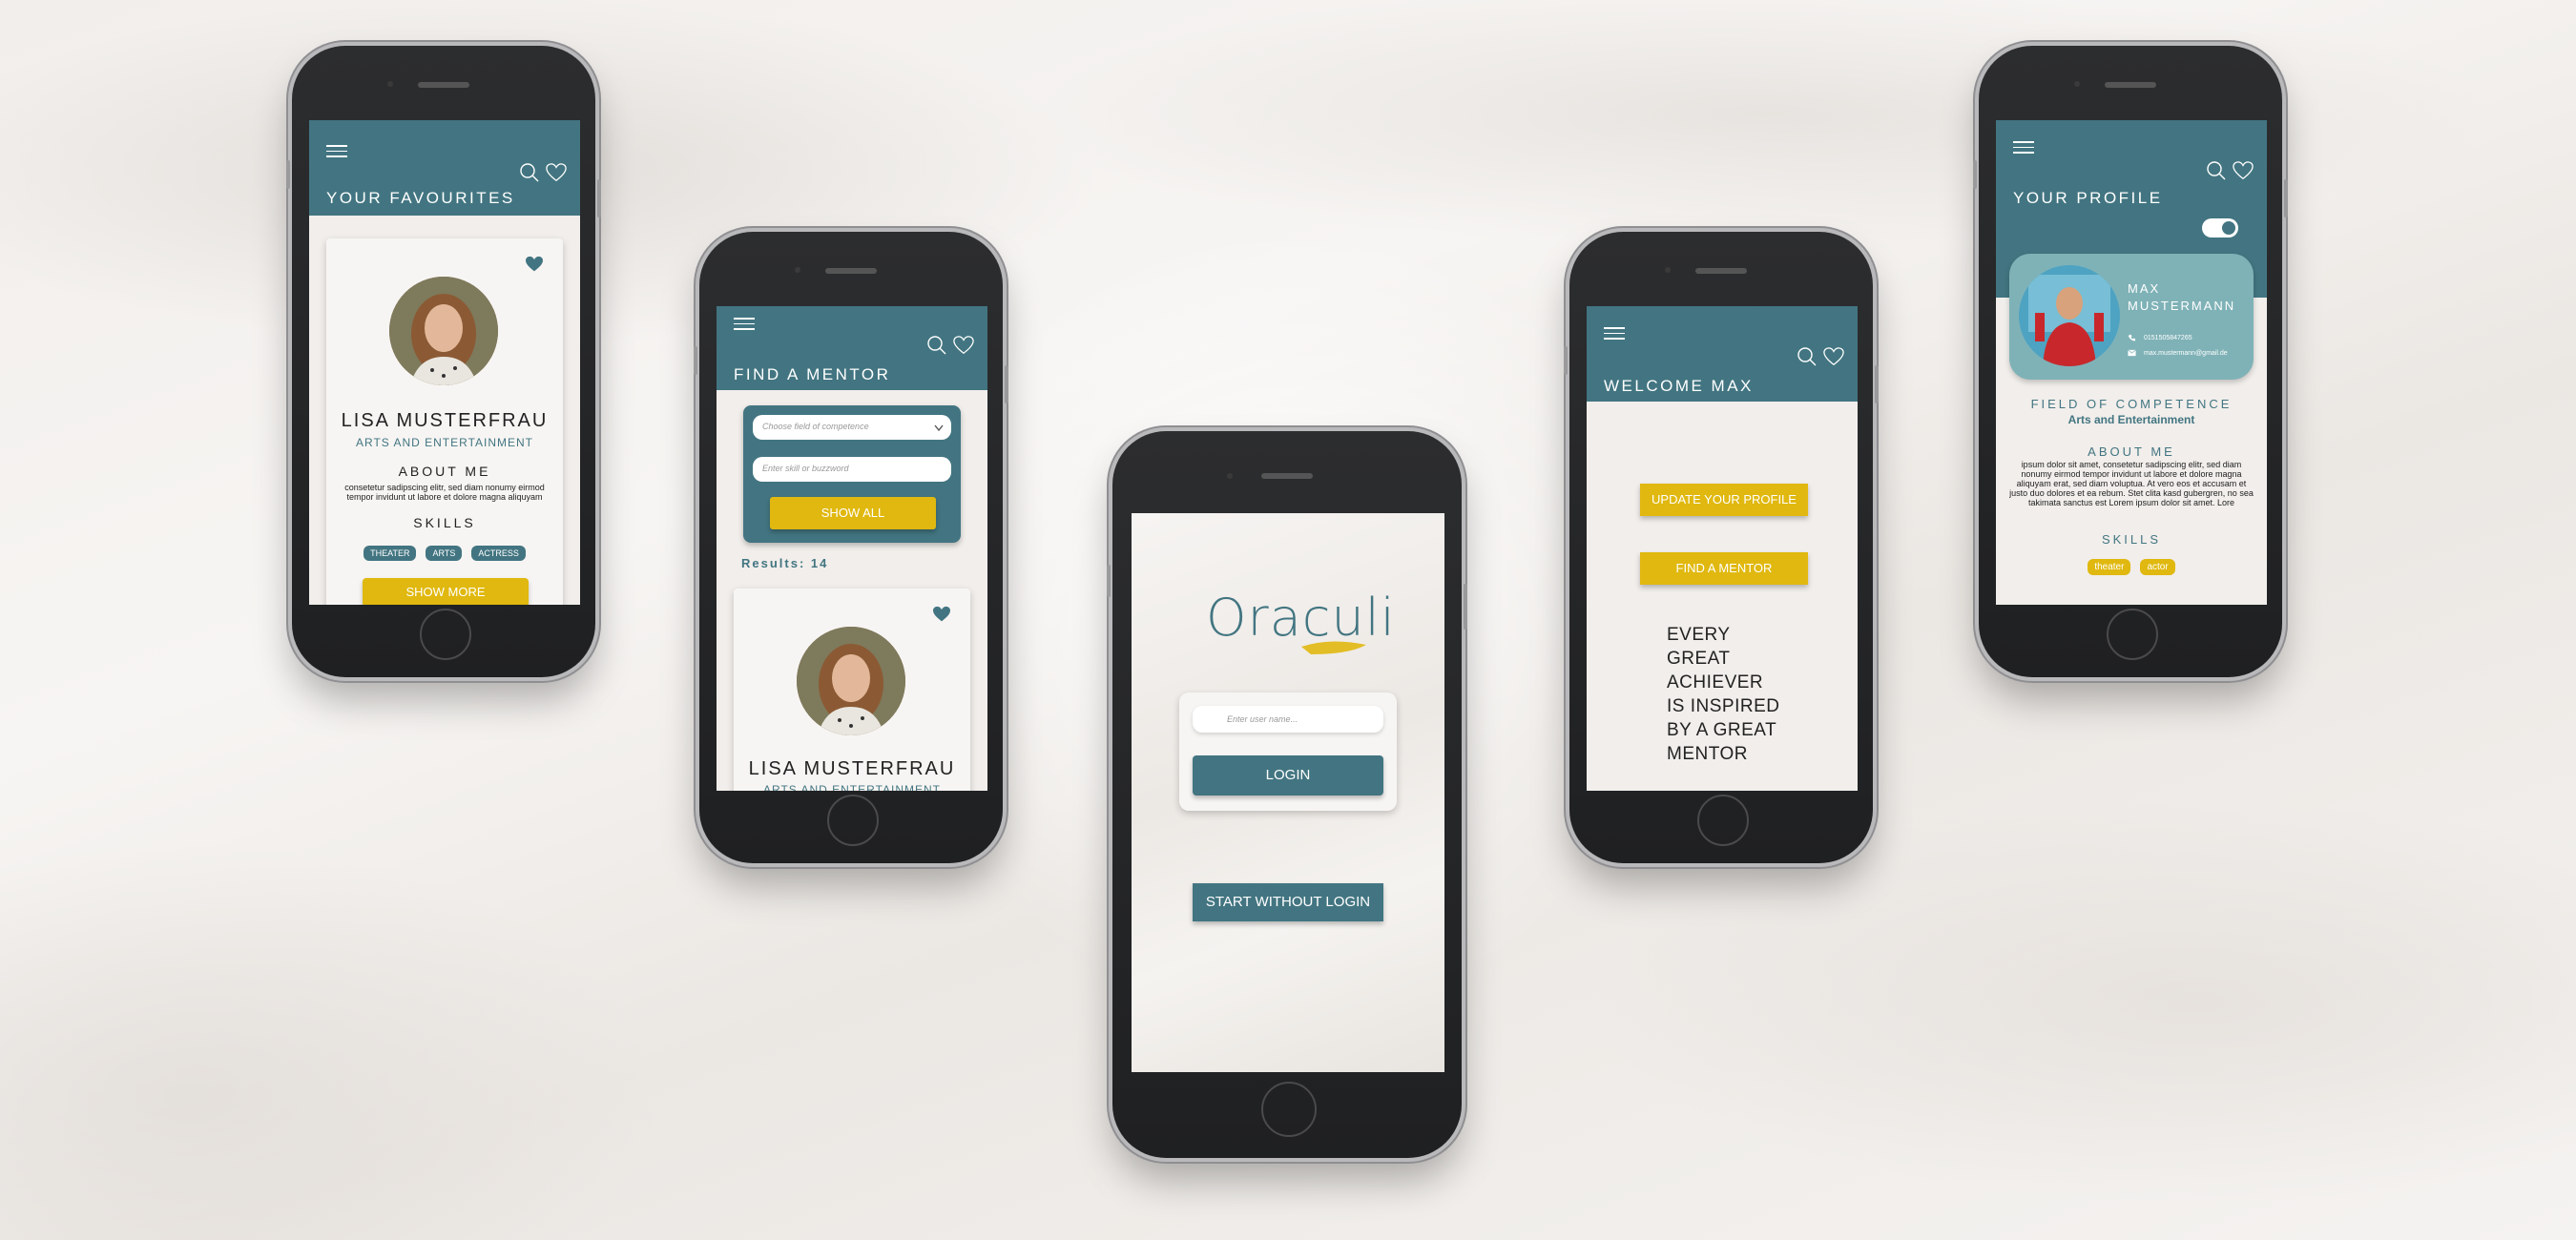  What do you see at coordinates (1724, 568) in the screenshot?
I see `find-mentor-button: FIND A MENTOR` at bounding box center [1724, 568].